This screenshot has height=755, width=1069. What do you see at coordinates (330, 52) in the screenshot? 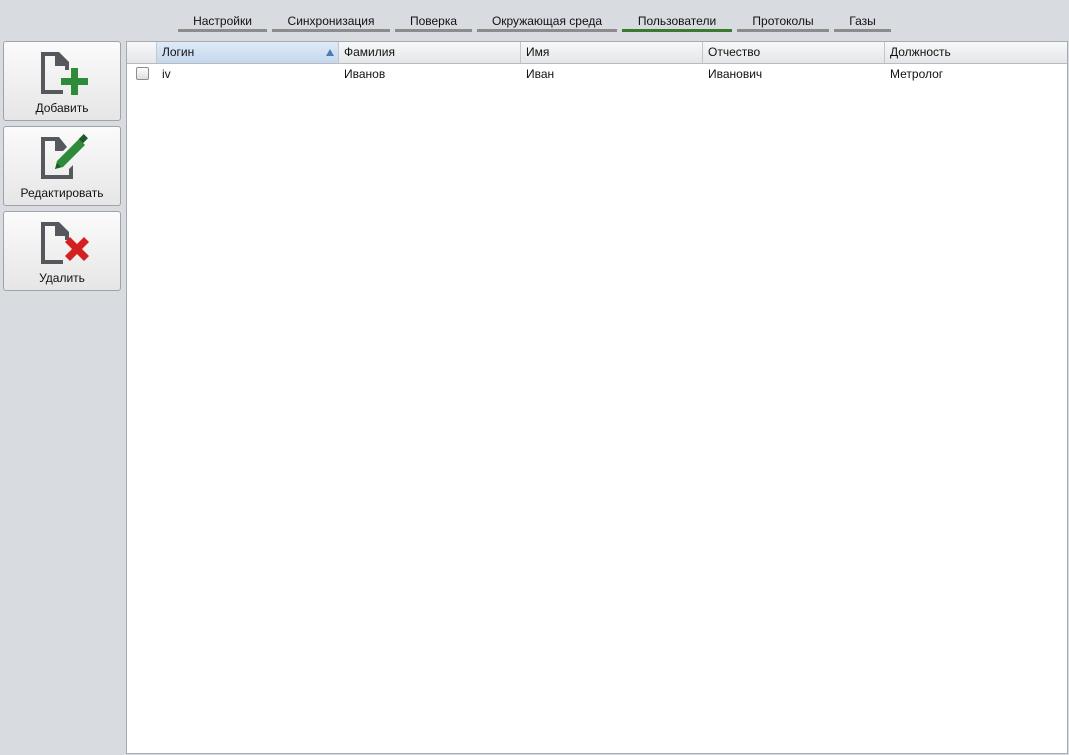
I see `sort-ascending-icon` at bounding box center [330, 52].